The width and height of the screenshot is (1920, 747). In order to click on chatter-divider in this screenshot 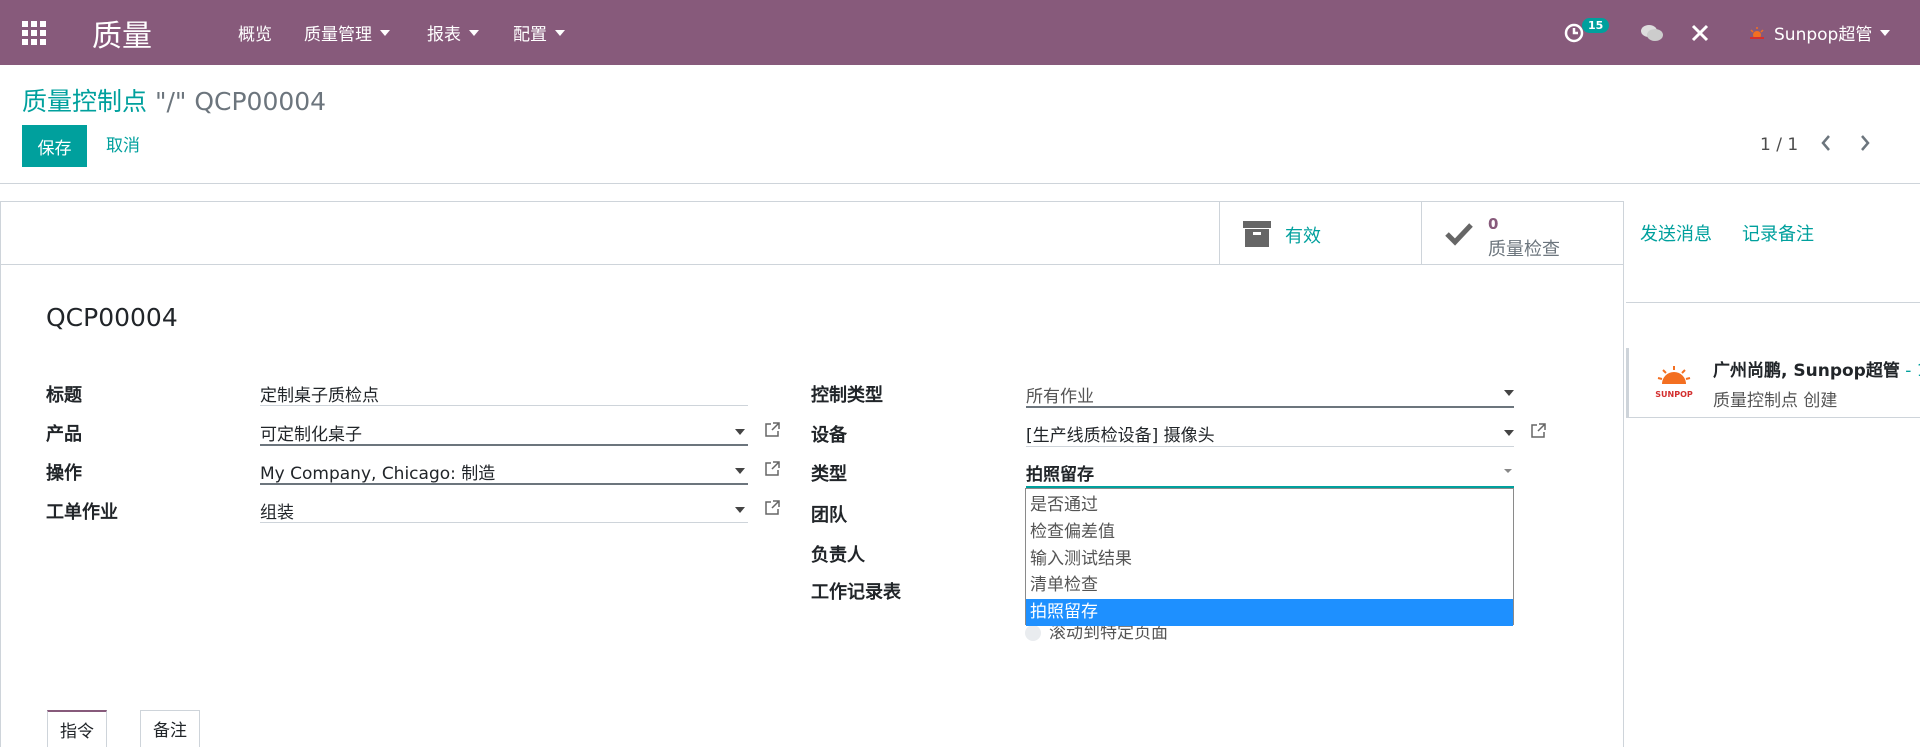, I will do `click(1773, 302)`.